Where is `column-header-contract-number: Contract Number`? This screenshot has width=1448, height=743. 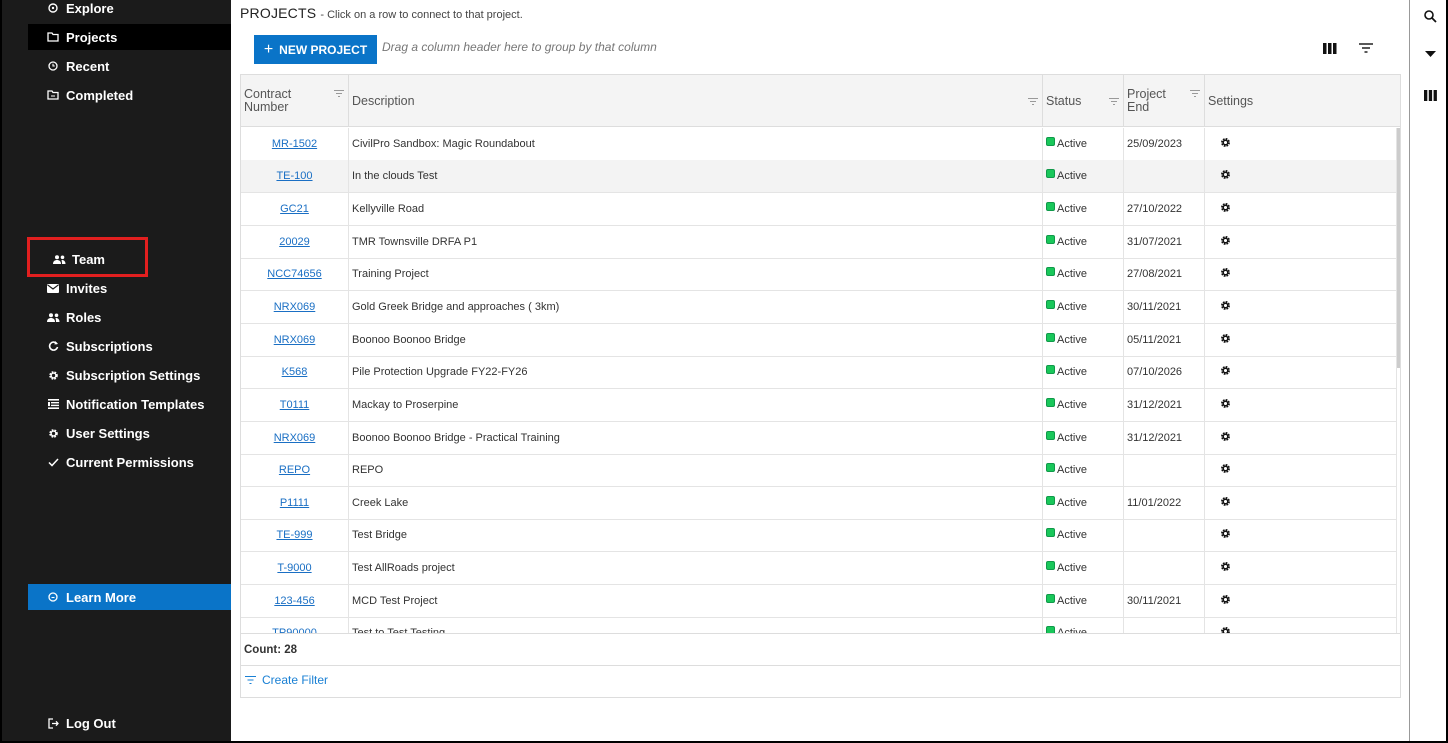 column-header-contract-number: Contract Number is located at coordinates (295, 101).